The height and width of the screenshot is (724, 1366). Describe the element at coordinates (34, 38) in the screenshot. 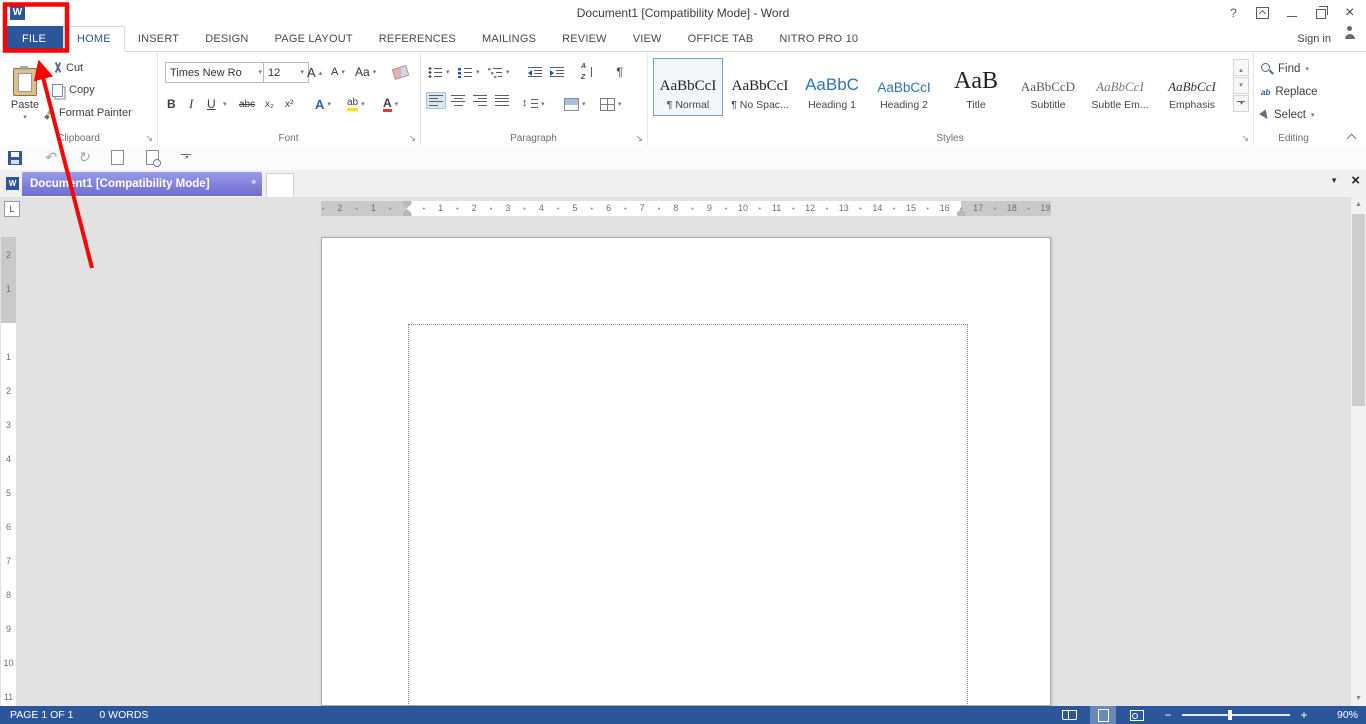

I see `tab-file: FILE` at that location.